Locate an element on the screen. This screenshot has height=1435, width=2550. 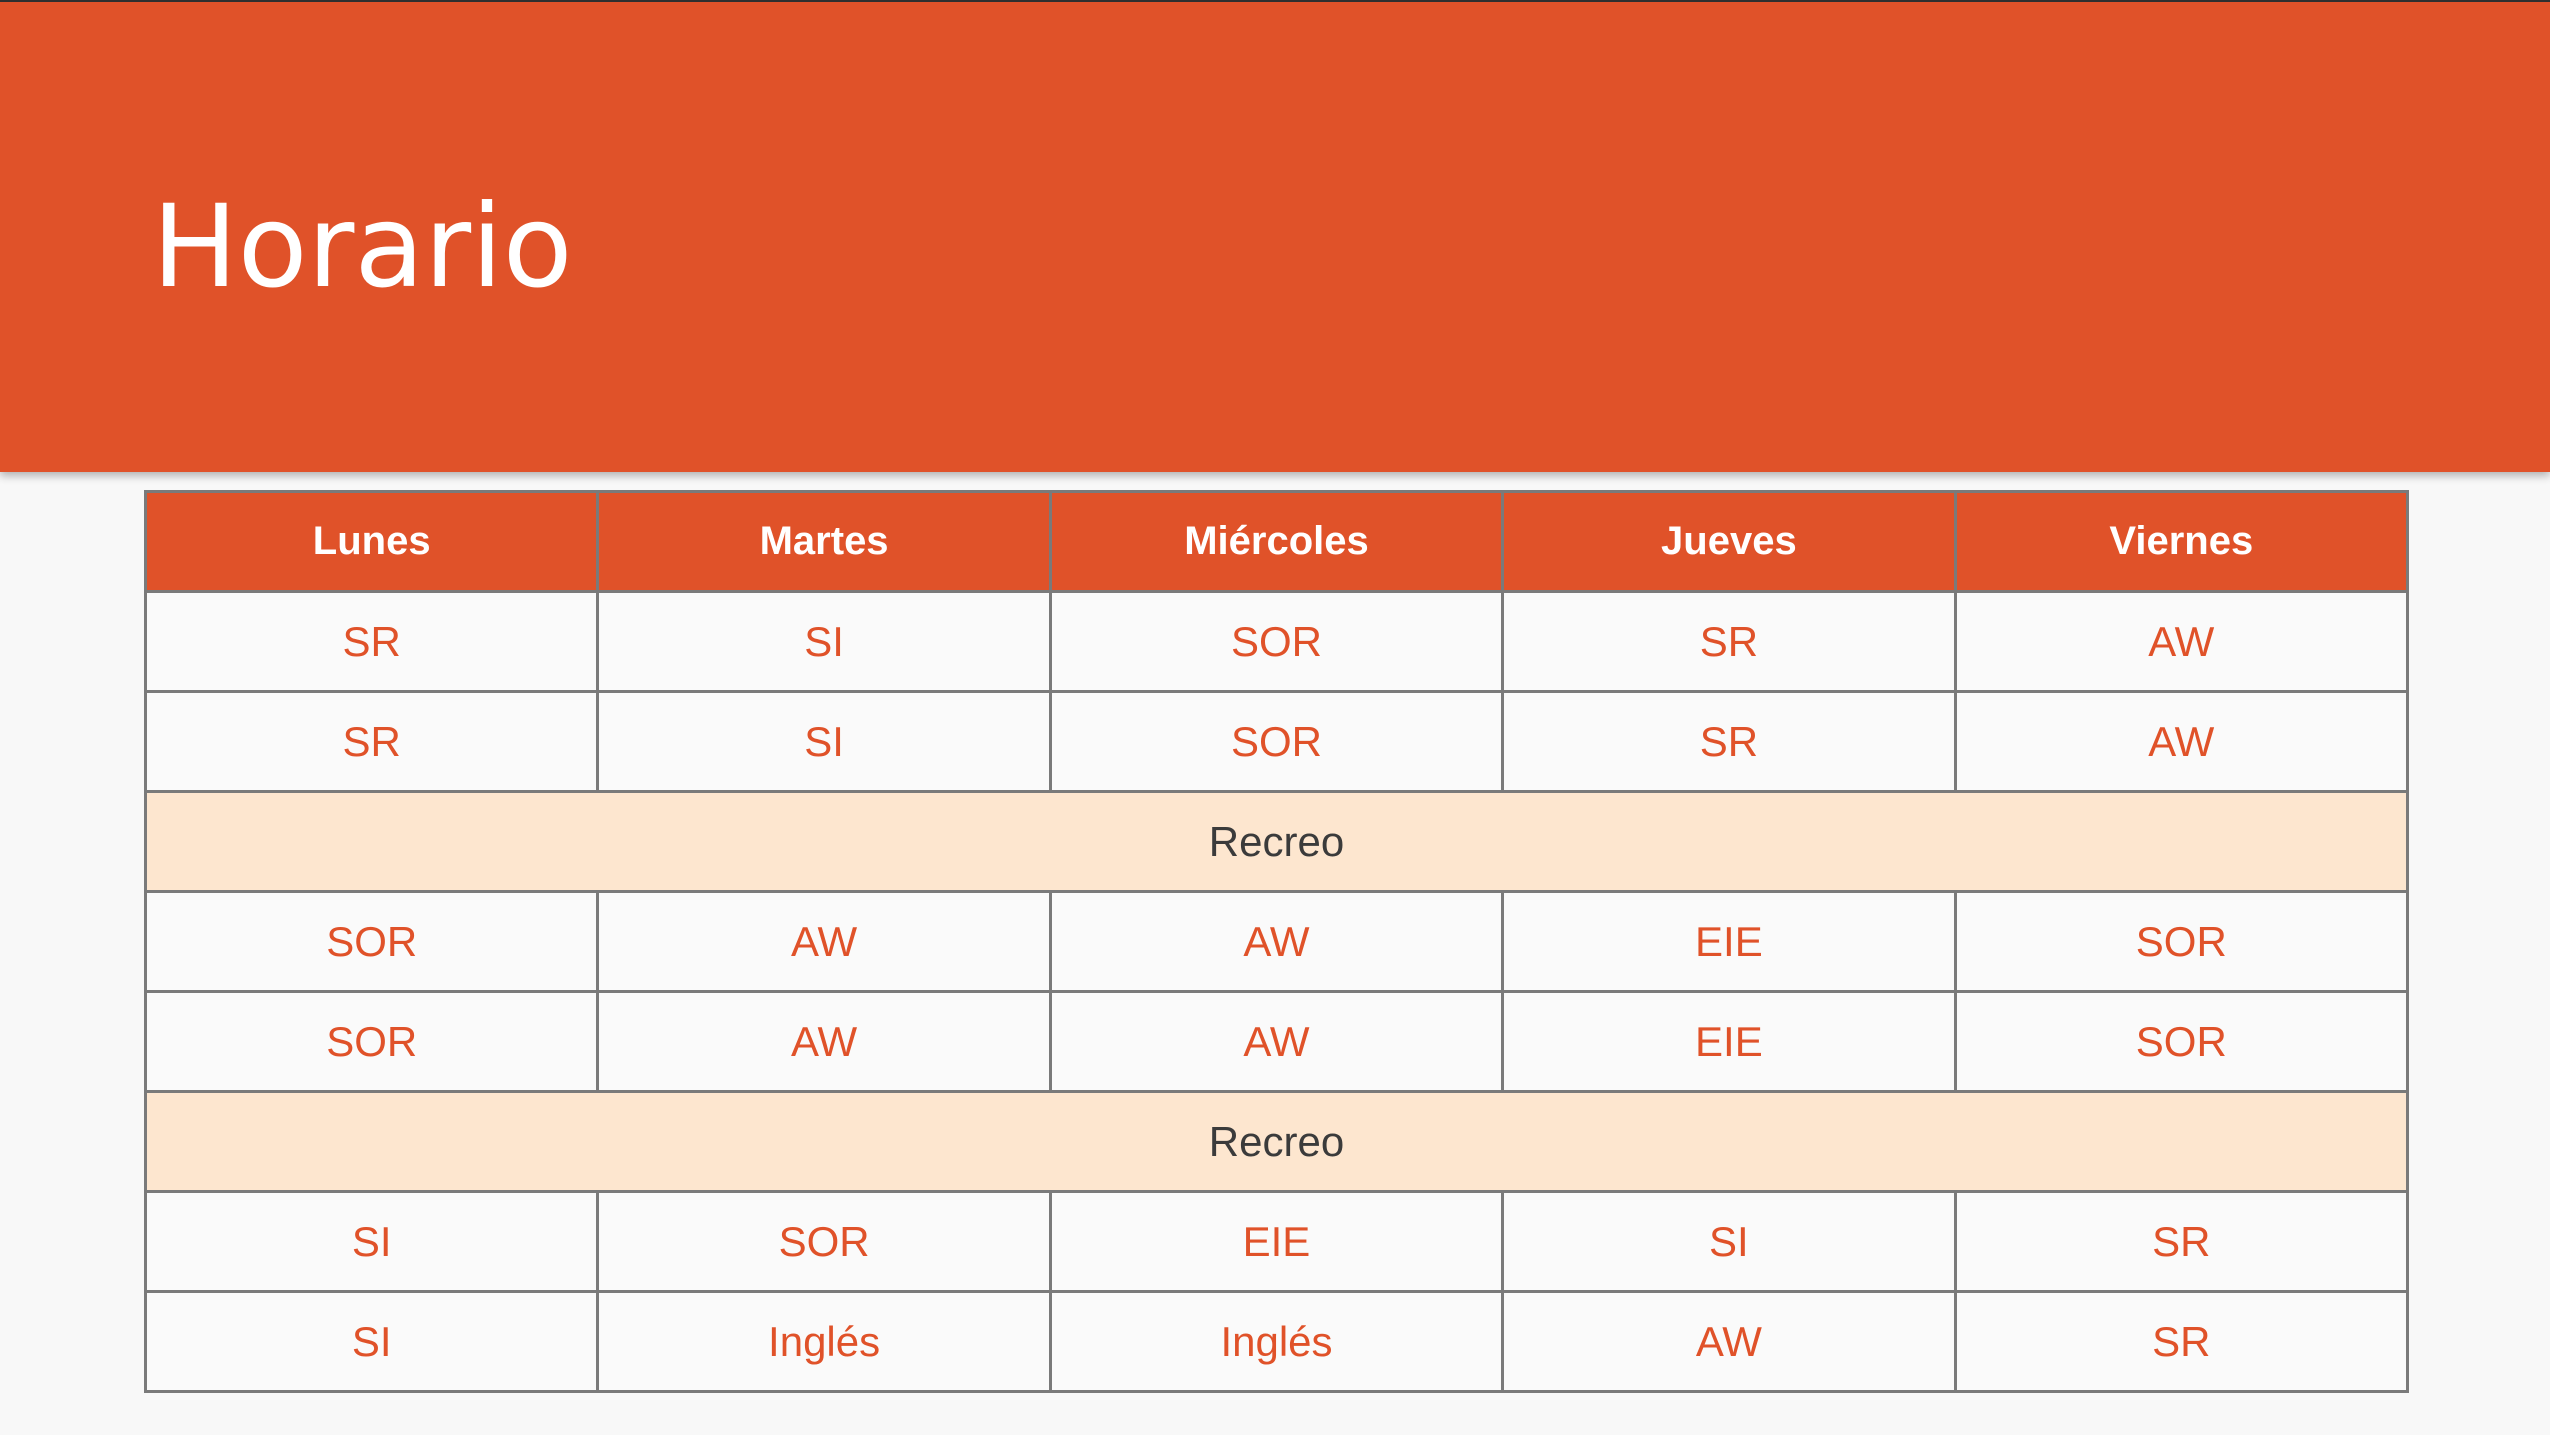
page-title: Horario is located at coordinates (362, 246).